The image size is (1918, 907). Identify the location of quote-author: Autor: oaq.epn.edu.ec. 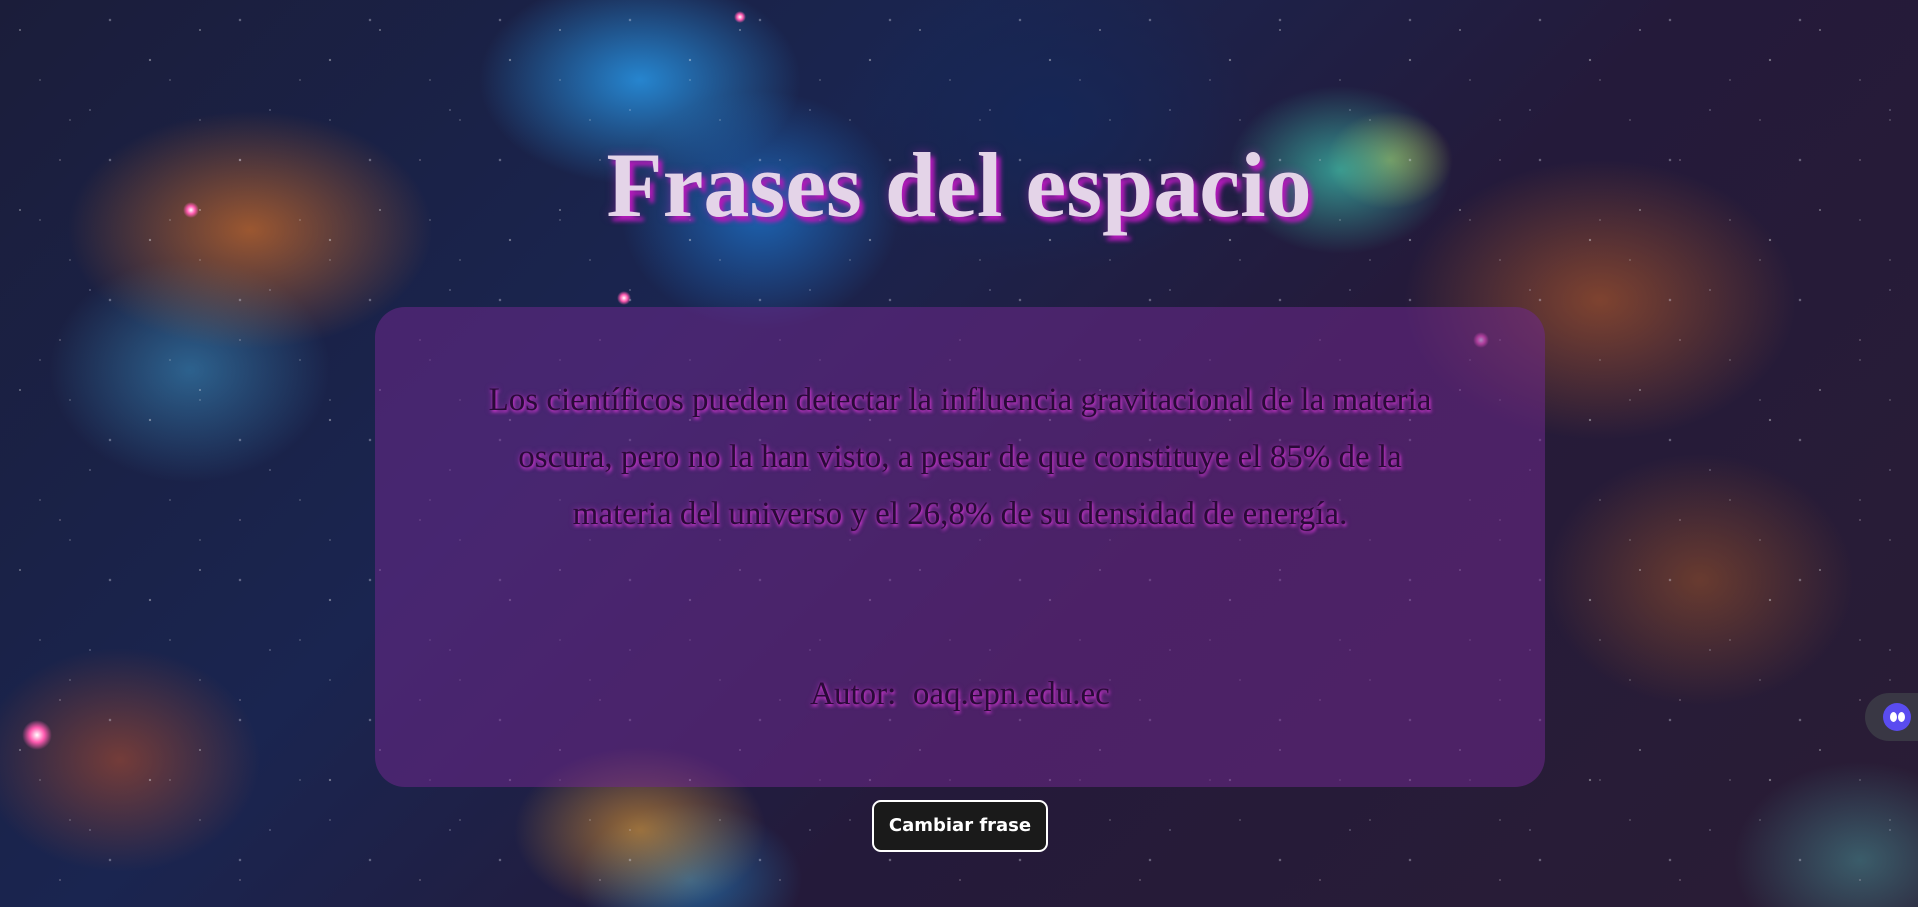
(960, 694).